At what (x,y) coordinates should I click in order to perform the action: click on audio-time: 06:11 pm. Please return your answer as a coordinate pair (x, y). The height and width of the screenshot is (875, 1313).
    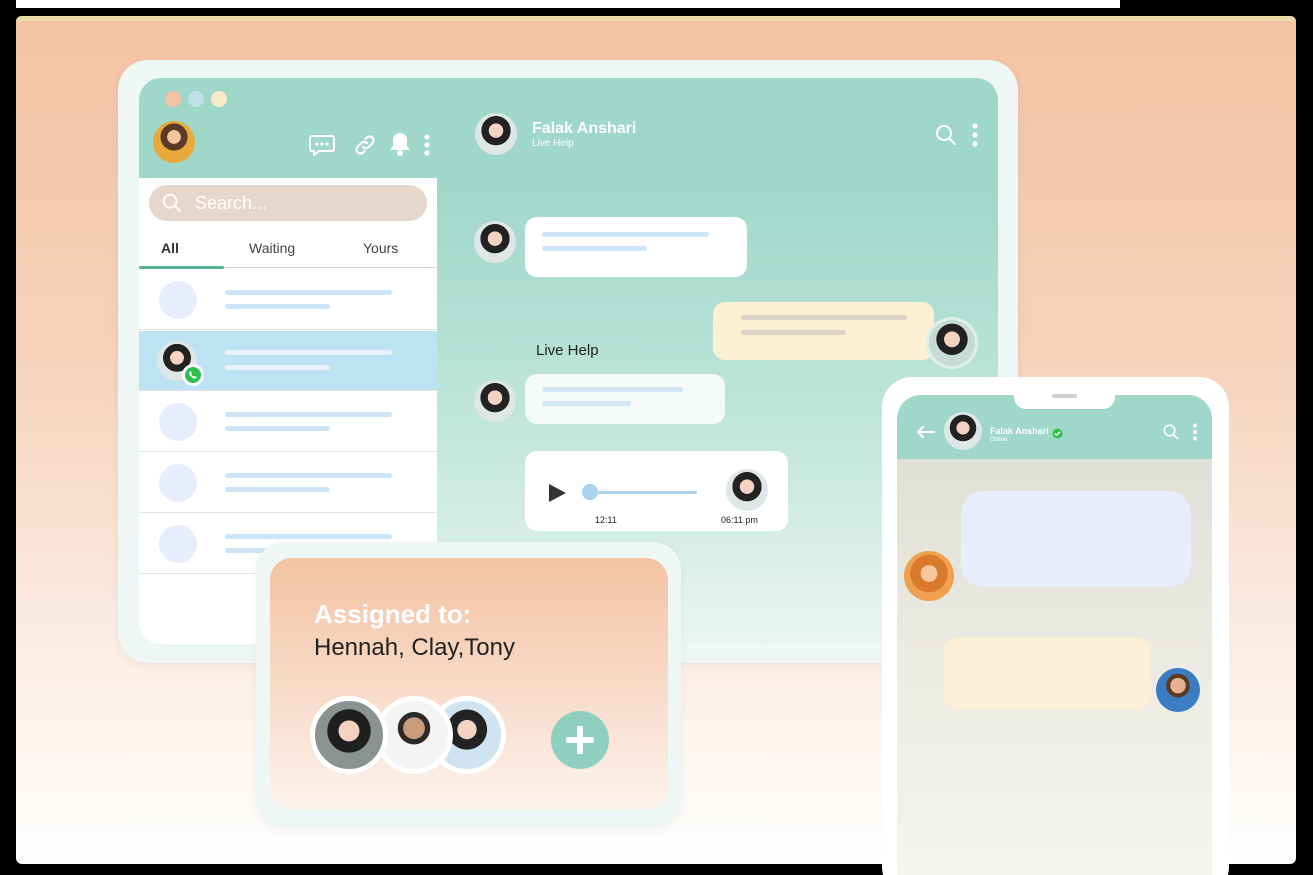
    Looking at the image, I should click on (739, 520).